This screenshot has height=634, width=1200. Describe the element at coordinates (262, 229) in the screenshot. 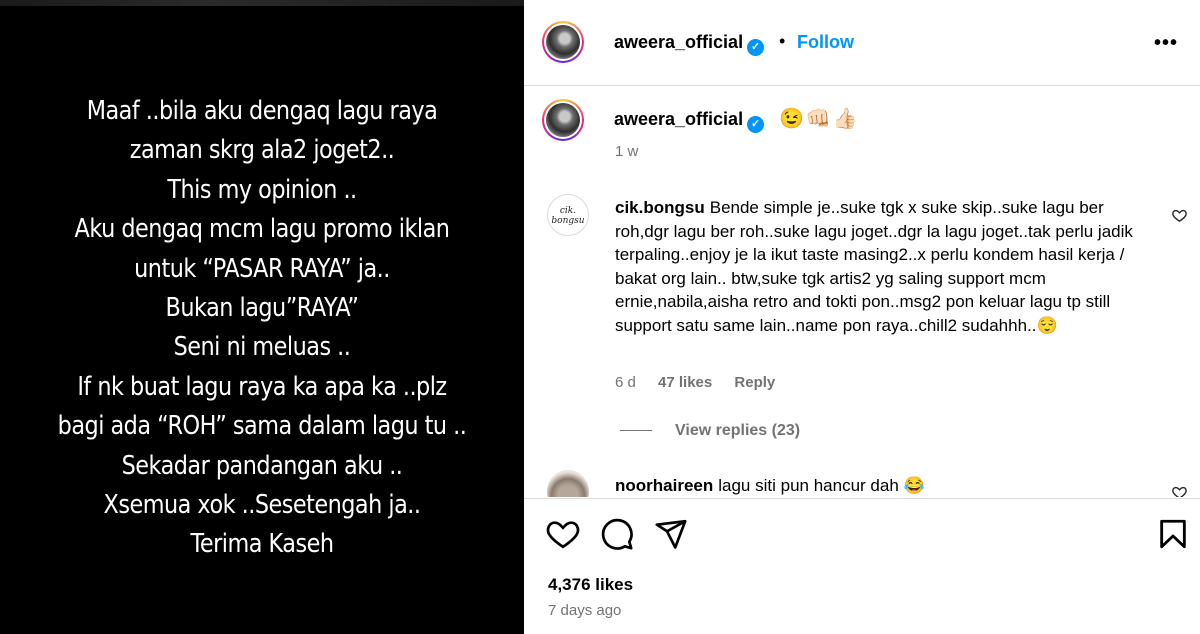

I see `story-line: Aku dengaq mcm lagu promo iklan` at that location.